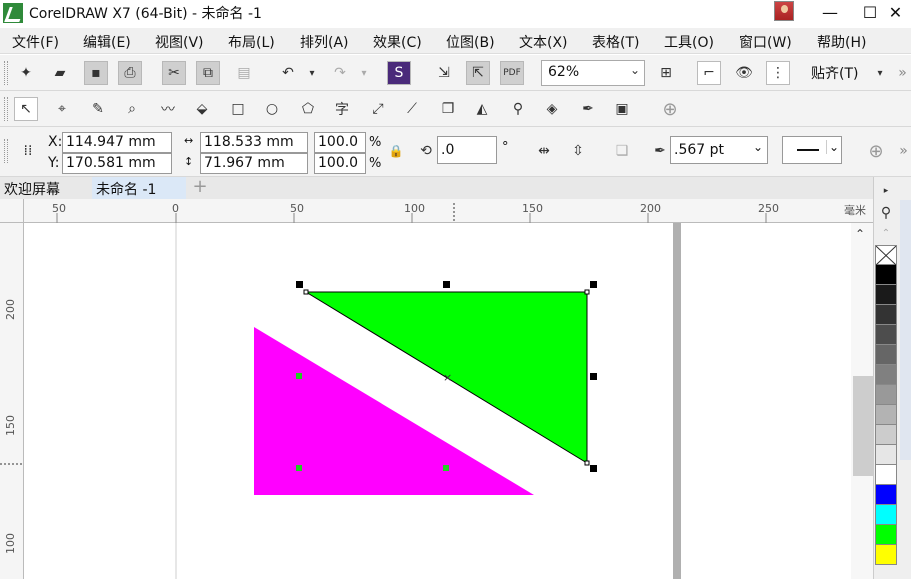 Image resolution: width=911 pixels, height=579 pixels. Describe the element at coordinates (593, 468) in the screenshot. I see `handle-bottom-right` at that location.